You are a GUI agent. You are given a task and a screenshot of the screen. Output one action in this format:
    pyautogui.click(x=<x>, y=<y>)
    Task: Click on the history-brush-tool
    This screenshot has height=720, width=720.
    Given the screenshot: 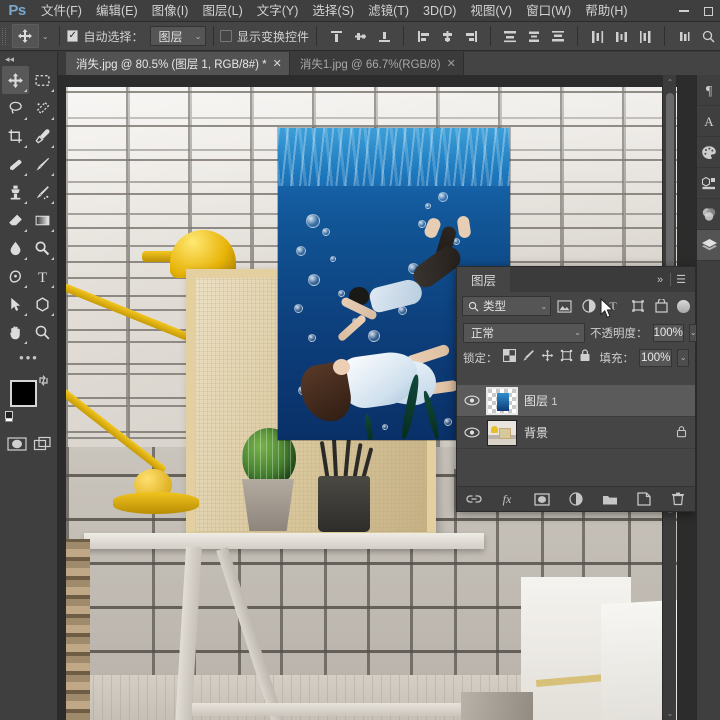 What is the action you would take?
    pyautogui.click(x=42, y=192)
    